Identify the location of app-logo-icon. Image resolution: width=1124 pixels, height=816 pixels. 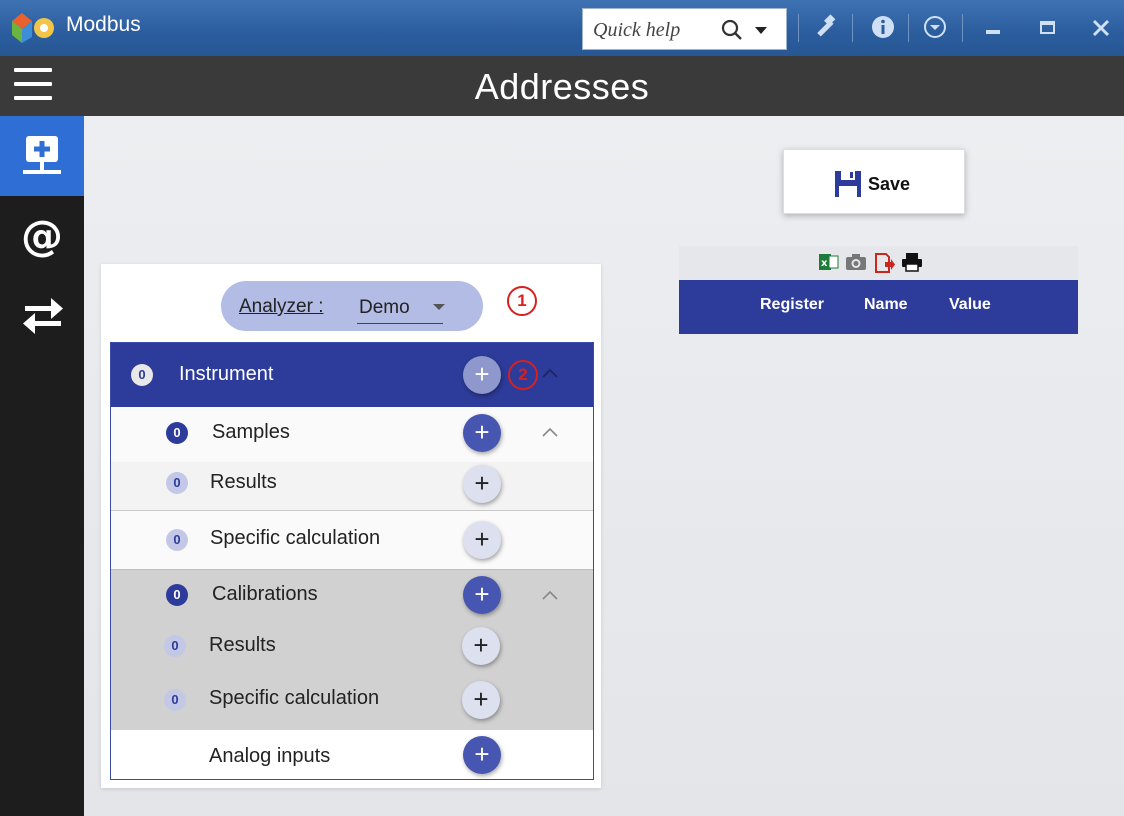
(33, 28).